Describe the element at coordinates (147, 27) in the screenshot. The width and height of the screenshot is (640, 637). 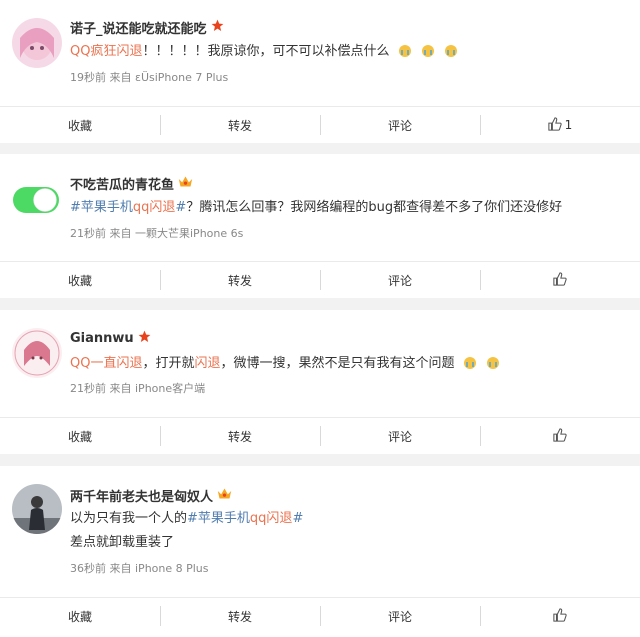
I see `username: 诺子_说还能吃就还能吃` at that location.